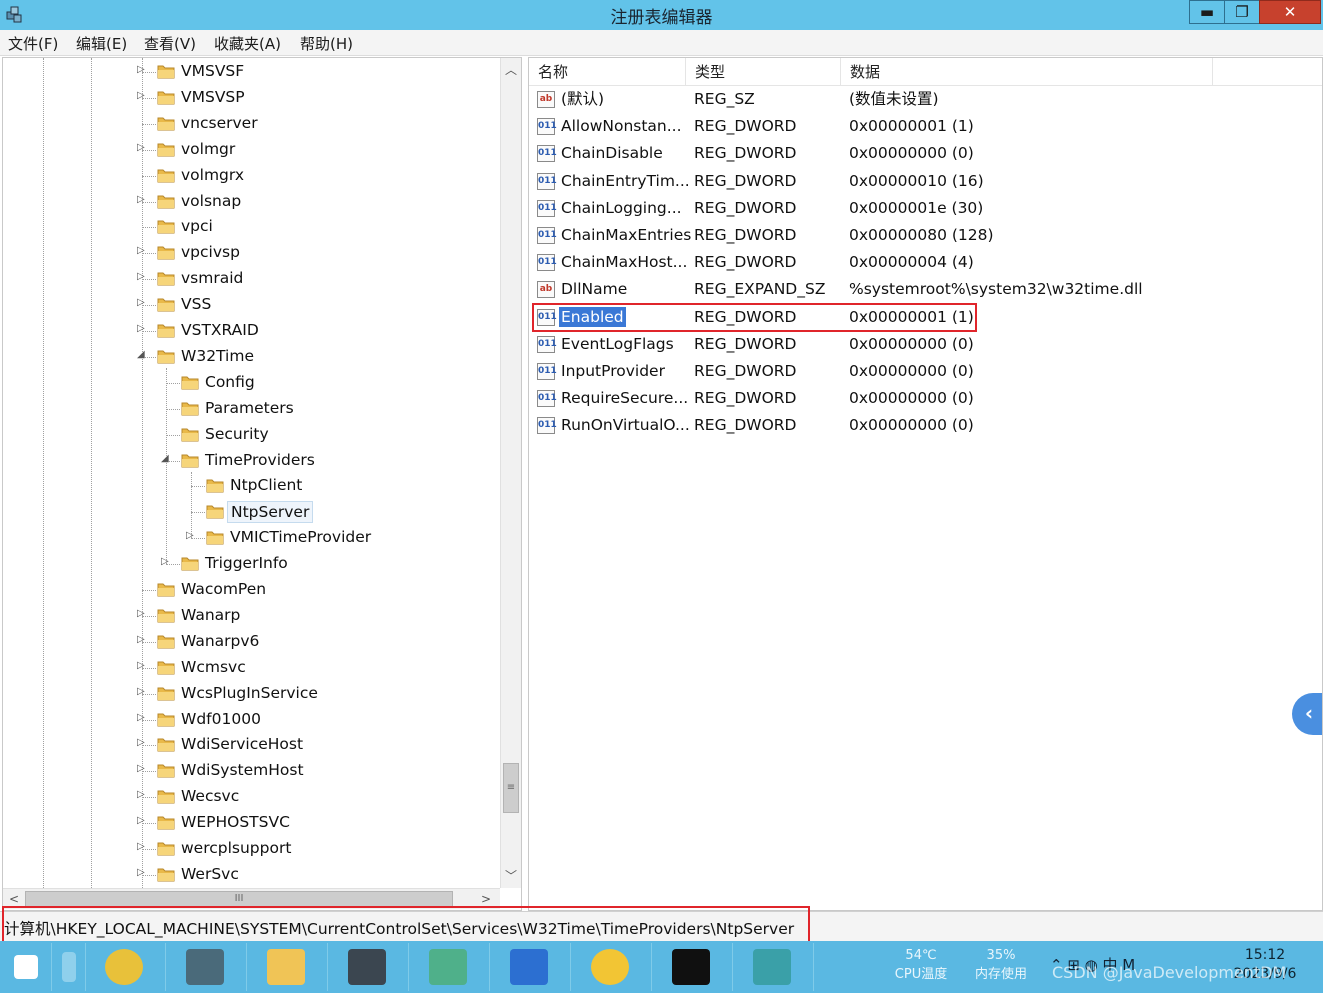 This screenshot has height=993, width=1323. I want to click on value-row: ab (默认) REG_SZ (数值未设置), so click(925, 99).